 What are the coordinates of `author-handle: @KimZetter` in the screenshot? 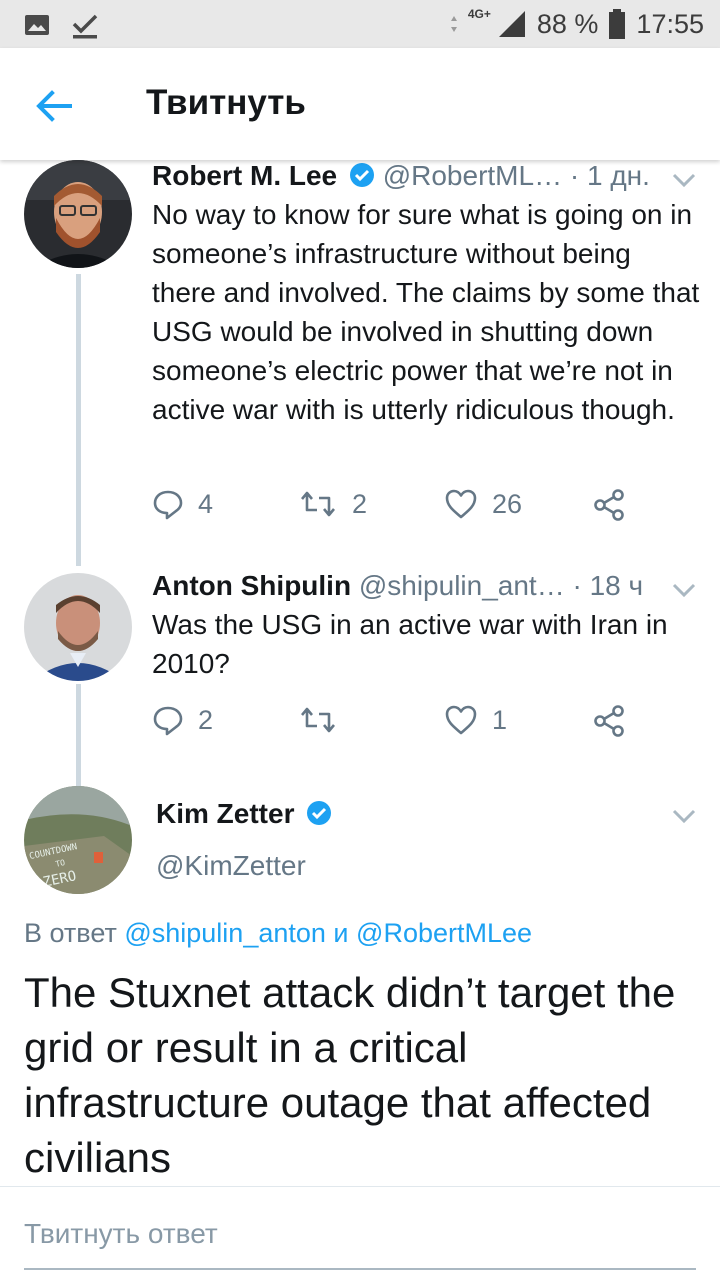 It's located at (231, 866).